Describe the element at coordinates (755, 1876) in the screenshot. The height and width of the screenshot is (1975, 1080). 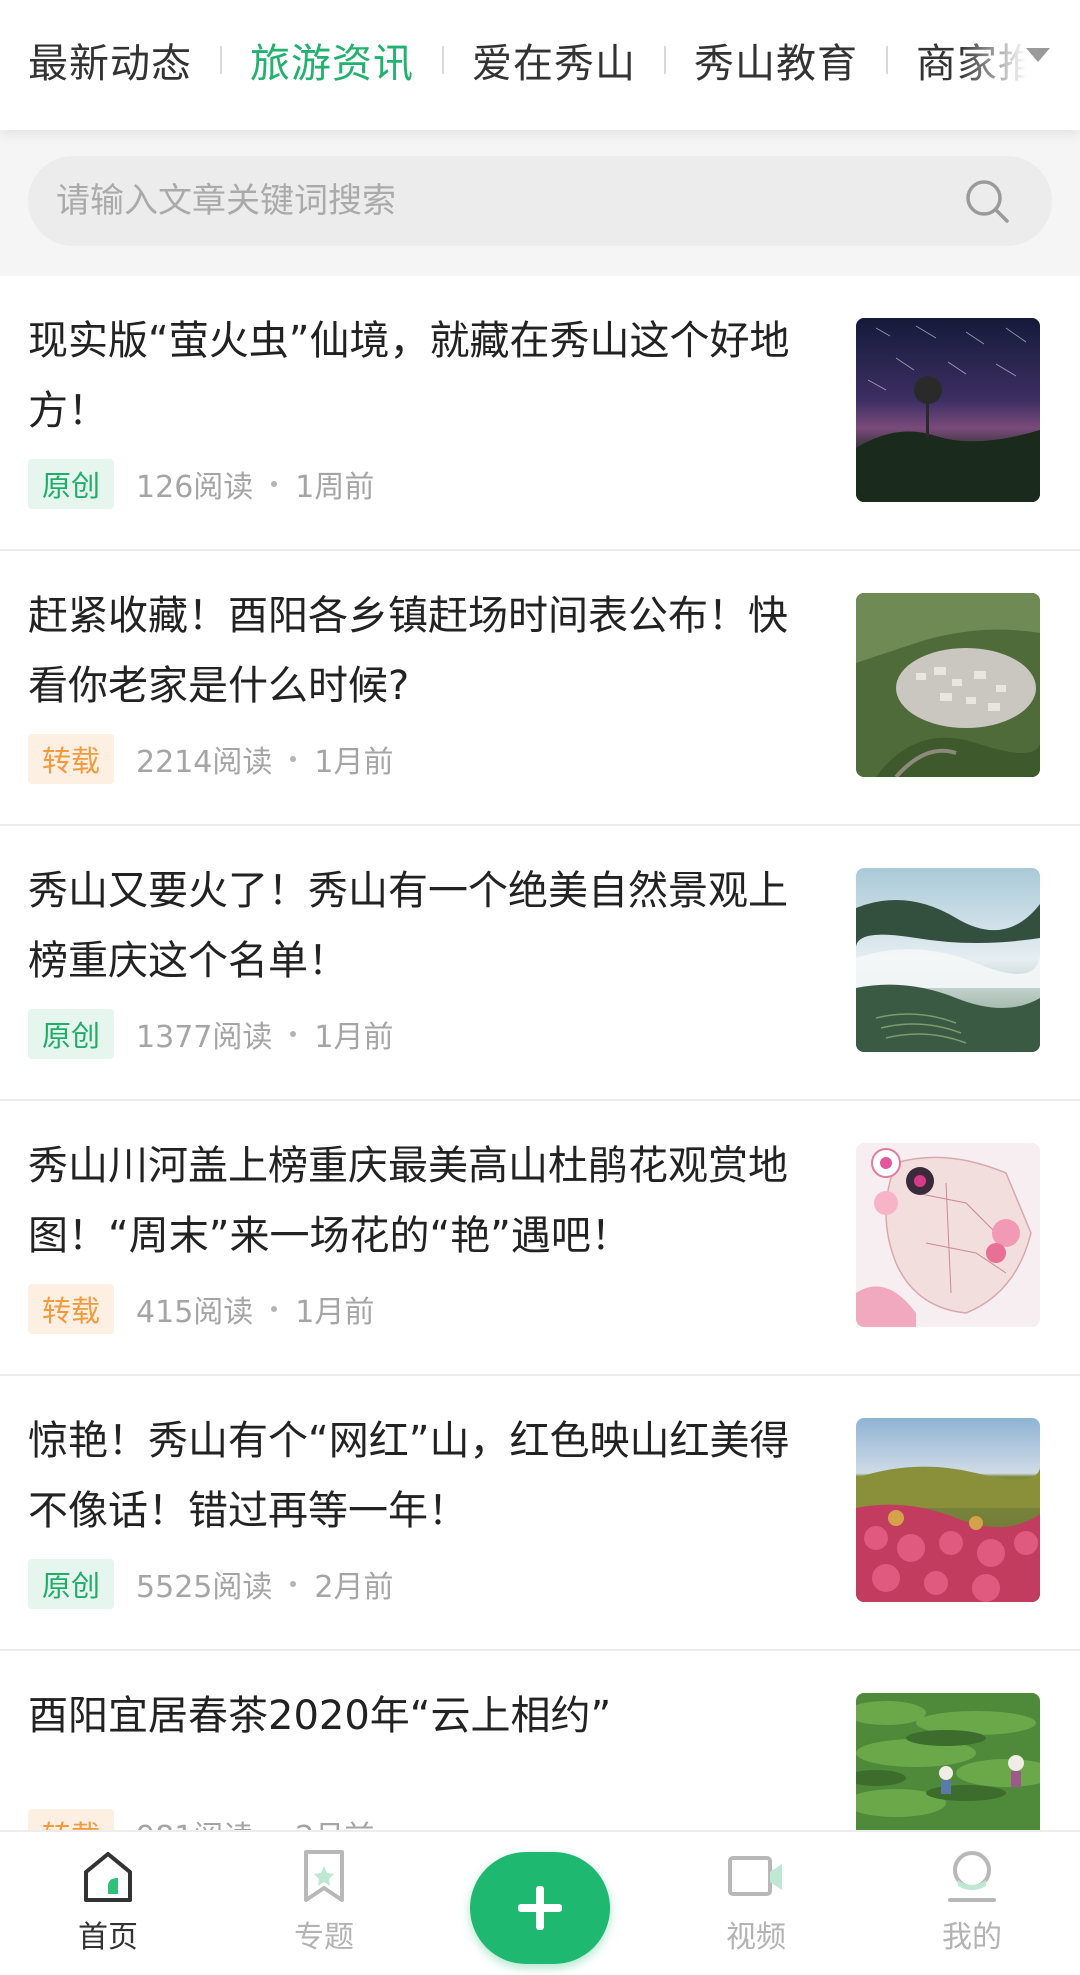
I see `video-icon` at that location.